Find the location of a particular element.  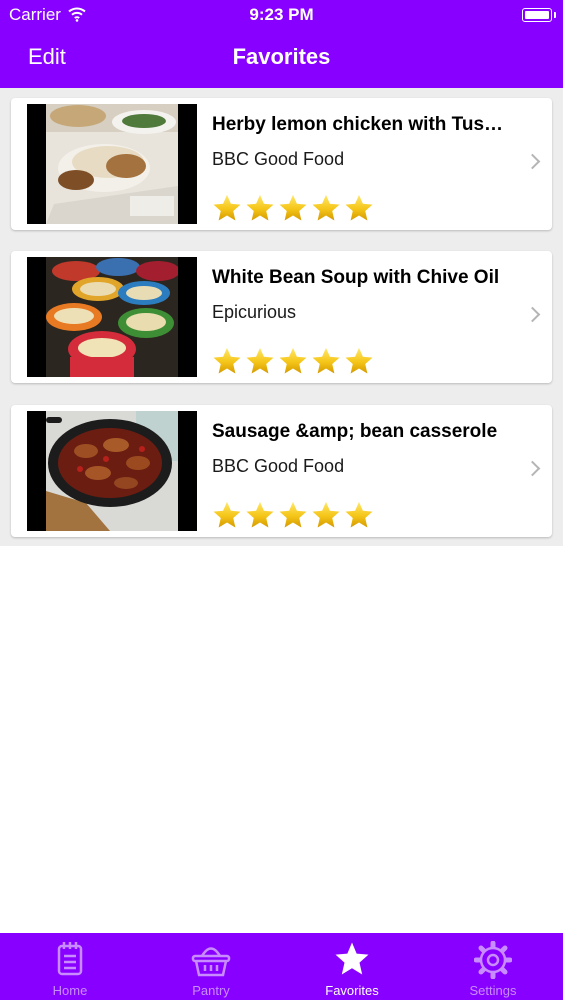

notepad-icon is located at coordinates (70, 959).